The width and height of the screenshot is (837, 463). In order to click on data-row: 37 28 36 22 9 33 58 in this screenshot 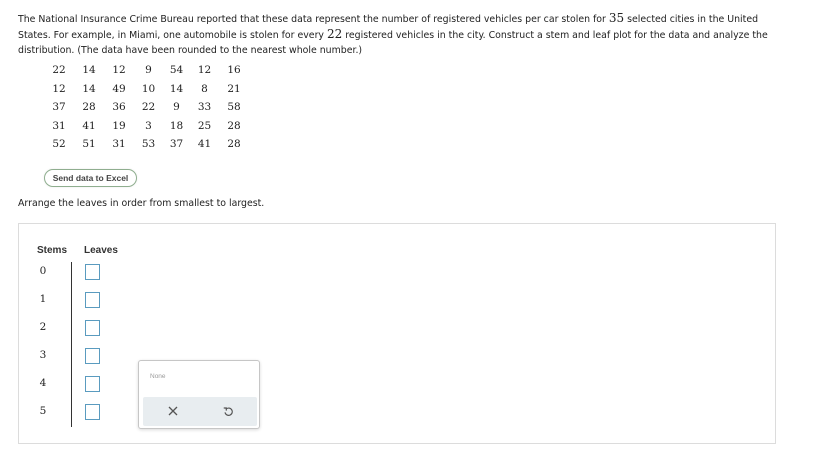, I will do `click(146, 107)`.